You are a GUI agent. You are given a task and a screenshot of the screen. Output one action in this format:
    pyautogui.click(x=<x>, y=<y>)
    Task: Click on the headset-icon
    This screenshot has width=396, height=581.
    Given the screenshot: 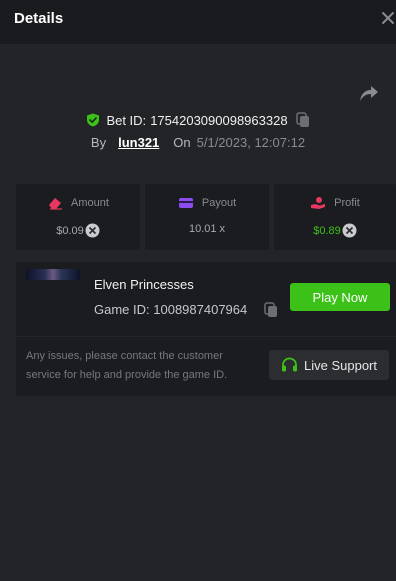 What is the action you would take?
    pyautogui.click(x=289, y=364)
    